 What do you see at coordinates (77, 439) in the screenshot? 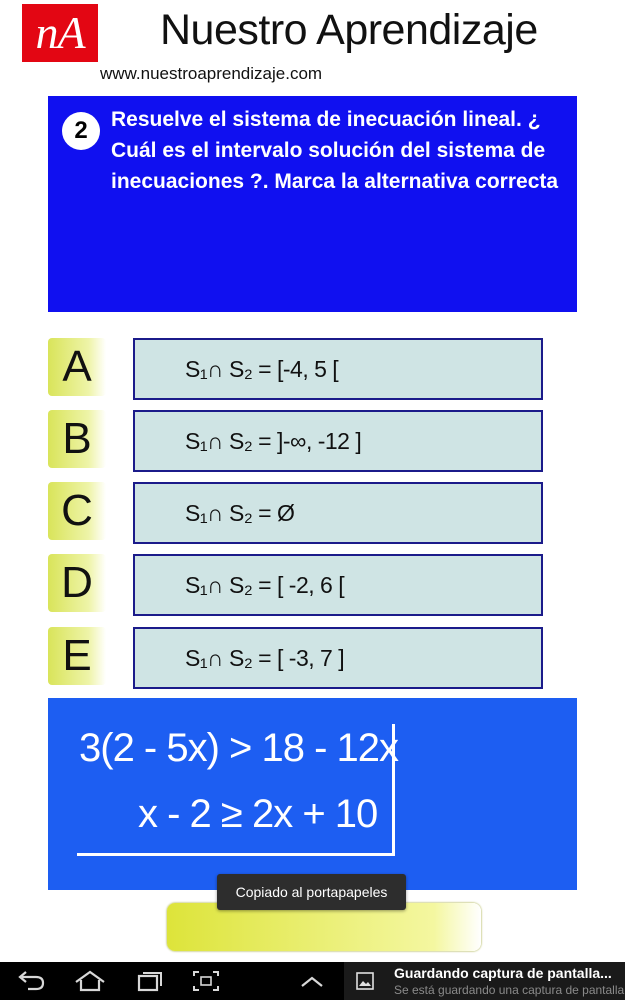
I see `option-b-letter: B` at bounding box center [77, 439].